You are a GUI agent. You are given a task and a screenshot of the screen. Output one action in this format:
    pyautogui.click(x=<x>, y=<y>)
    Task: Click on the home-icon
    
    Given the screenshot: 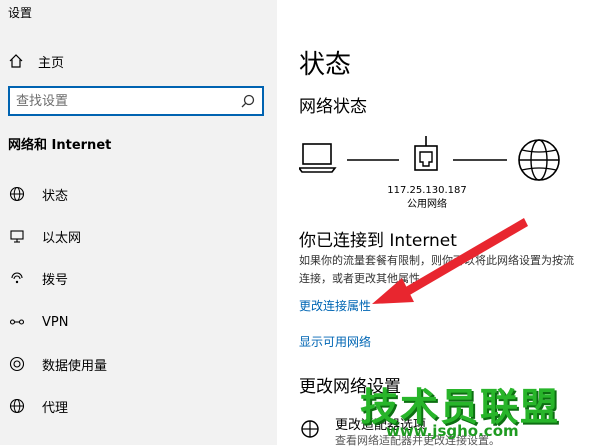 What is the action you would take?
    pyautogui.click(x=16, y=61)
    